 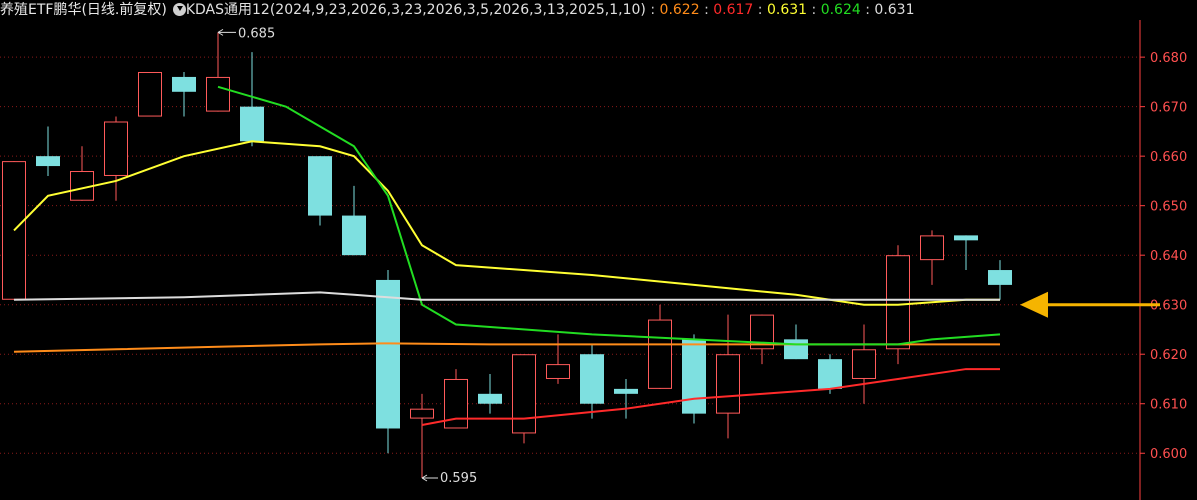 I want to click on y-tick-label: 0.680, so click(x=1168, y=58).